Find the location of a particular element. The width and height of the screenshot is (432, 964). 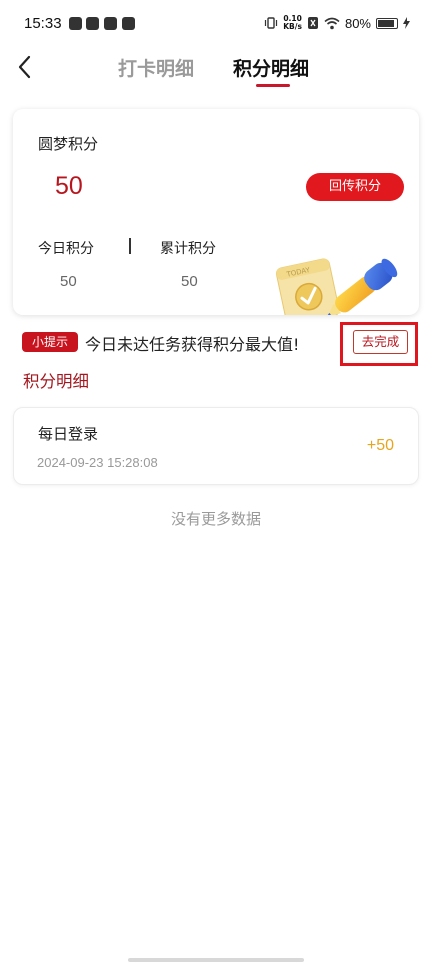

points-record-item: 每日登录 2024-09-23 15:28:08 +50 is located at coordinates (216, 446).